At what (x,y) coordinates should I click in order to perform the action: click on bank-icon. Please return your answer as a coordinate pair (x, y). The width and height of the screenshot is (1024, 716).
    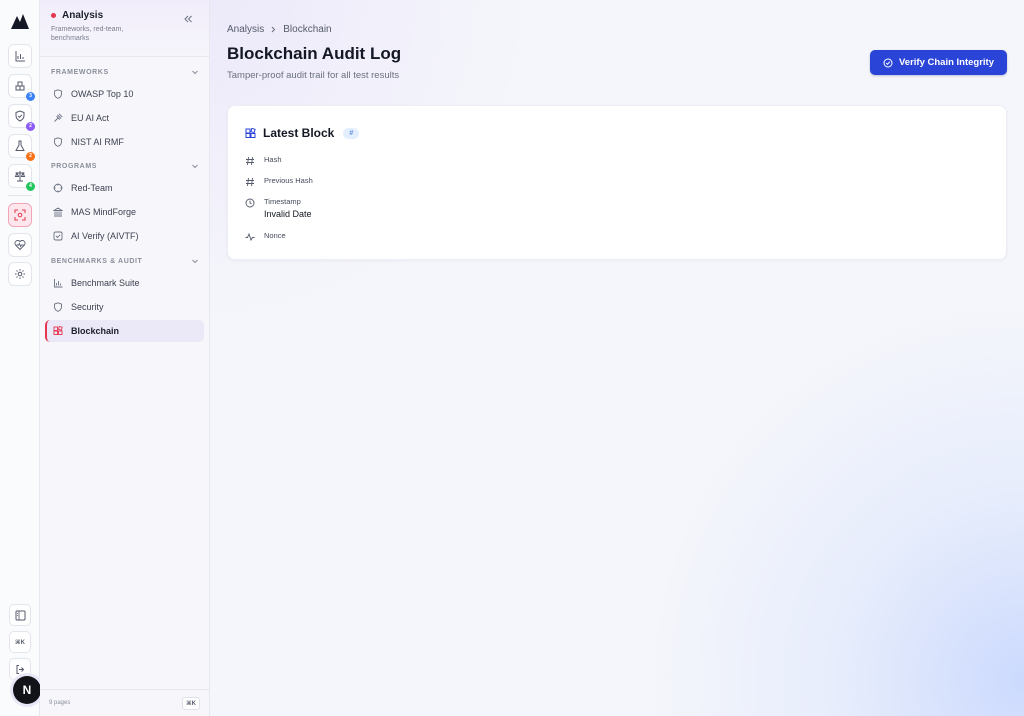
    Looking at the image, I should click on (58, 212).